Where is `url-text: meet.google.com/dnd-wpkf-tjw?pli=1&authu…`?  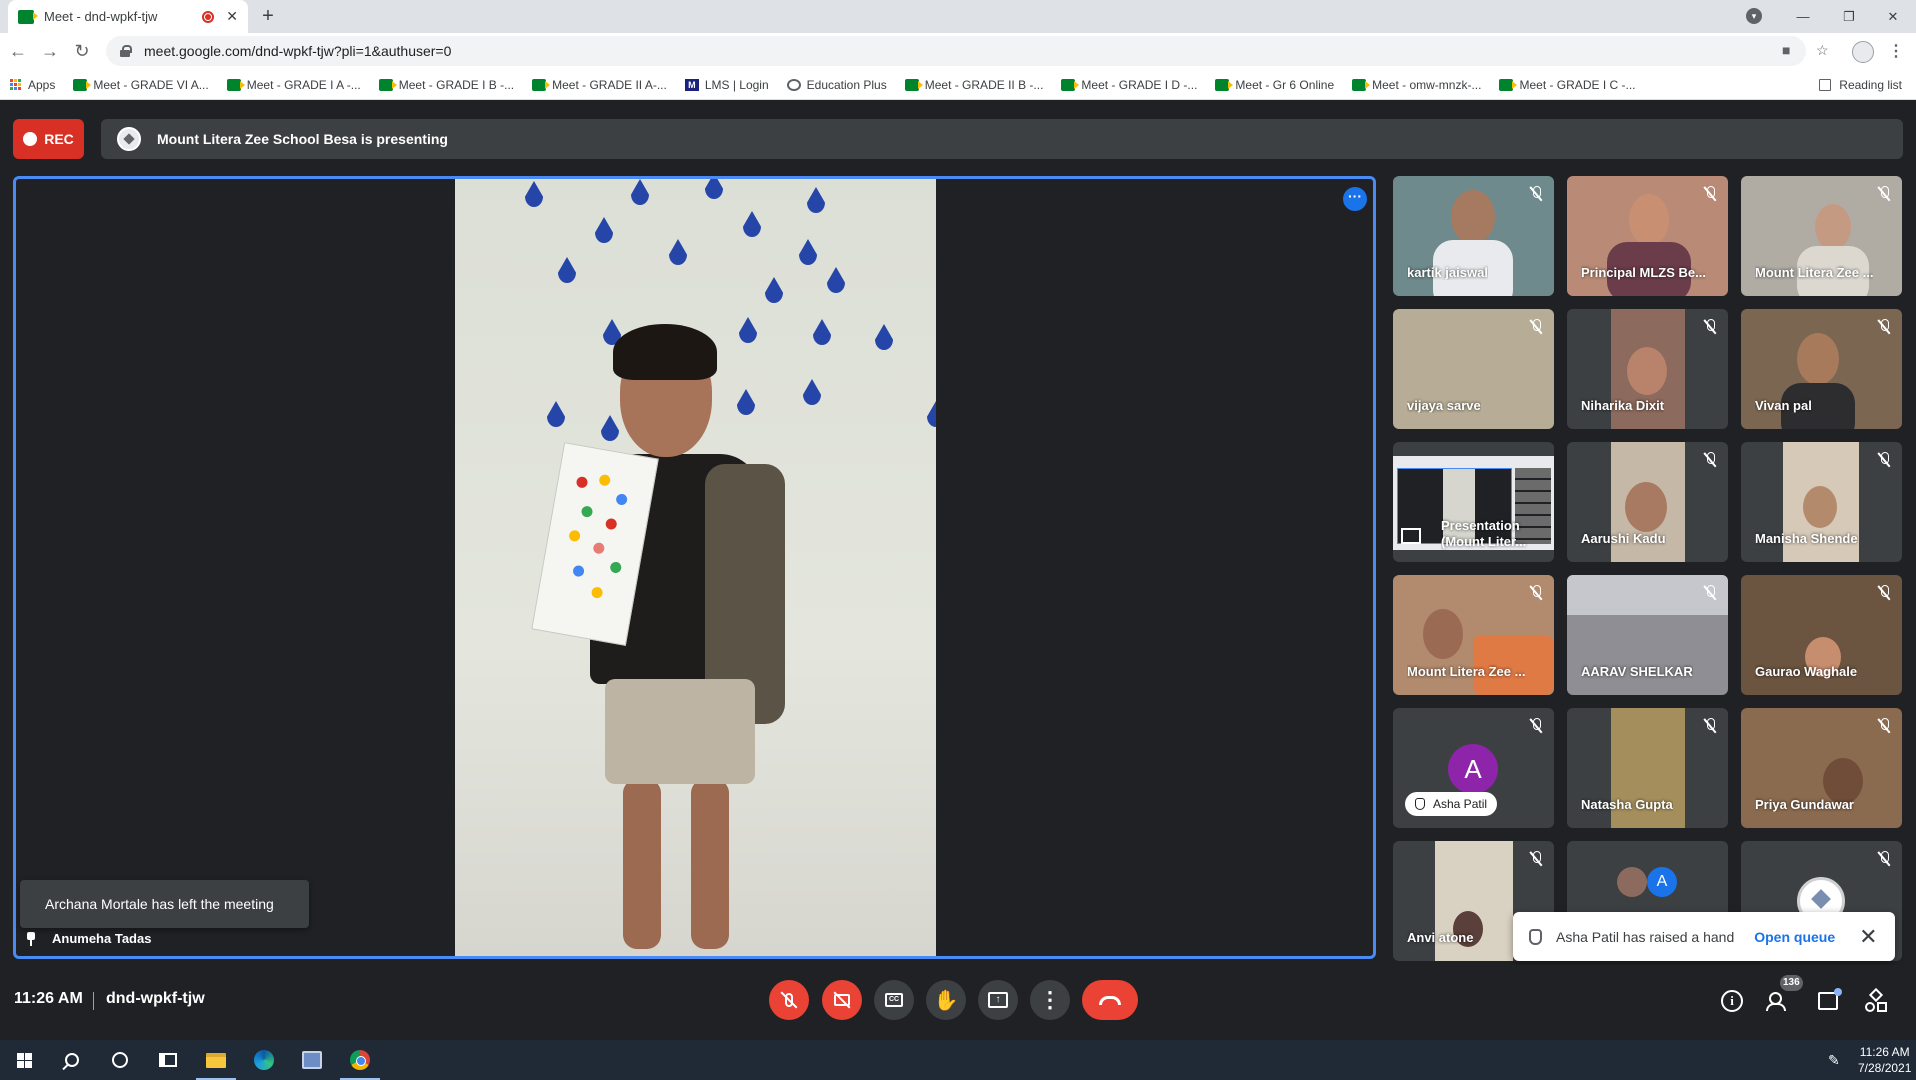
url-text: meet.google.com/dnd-wpkf-tjw?pli=1&authu… is located at coordinates (297, 51).